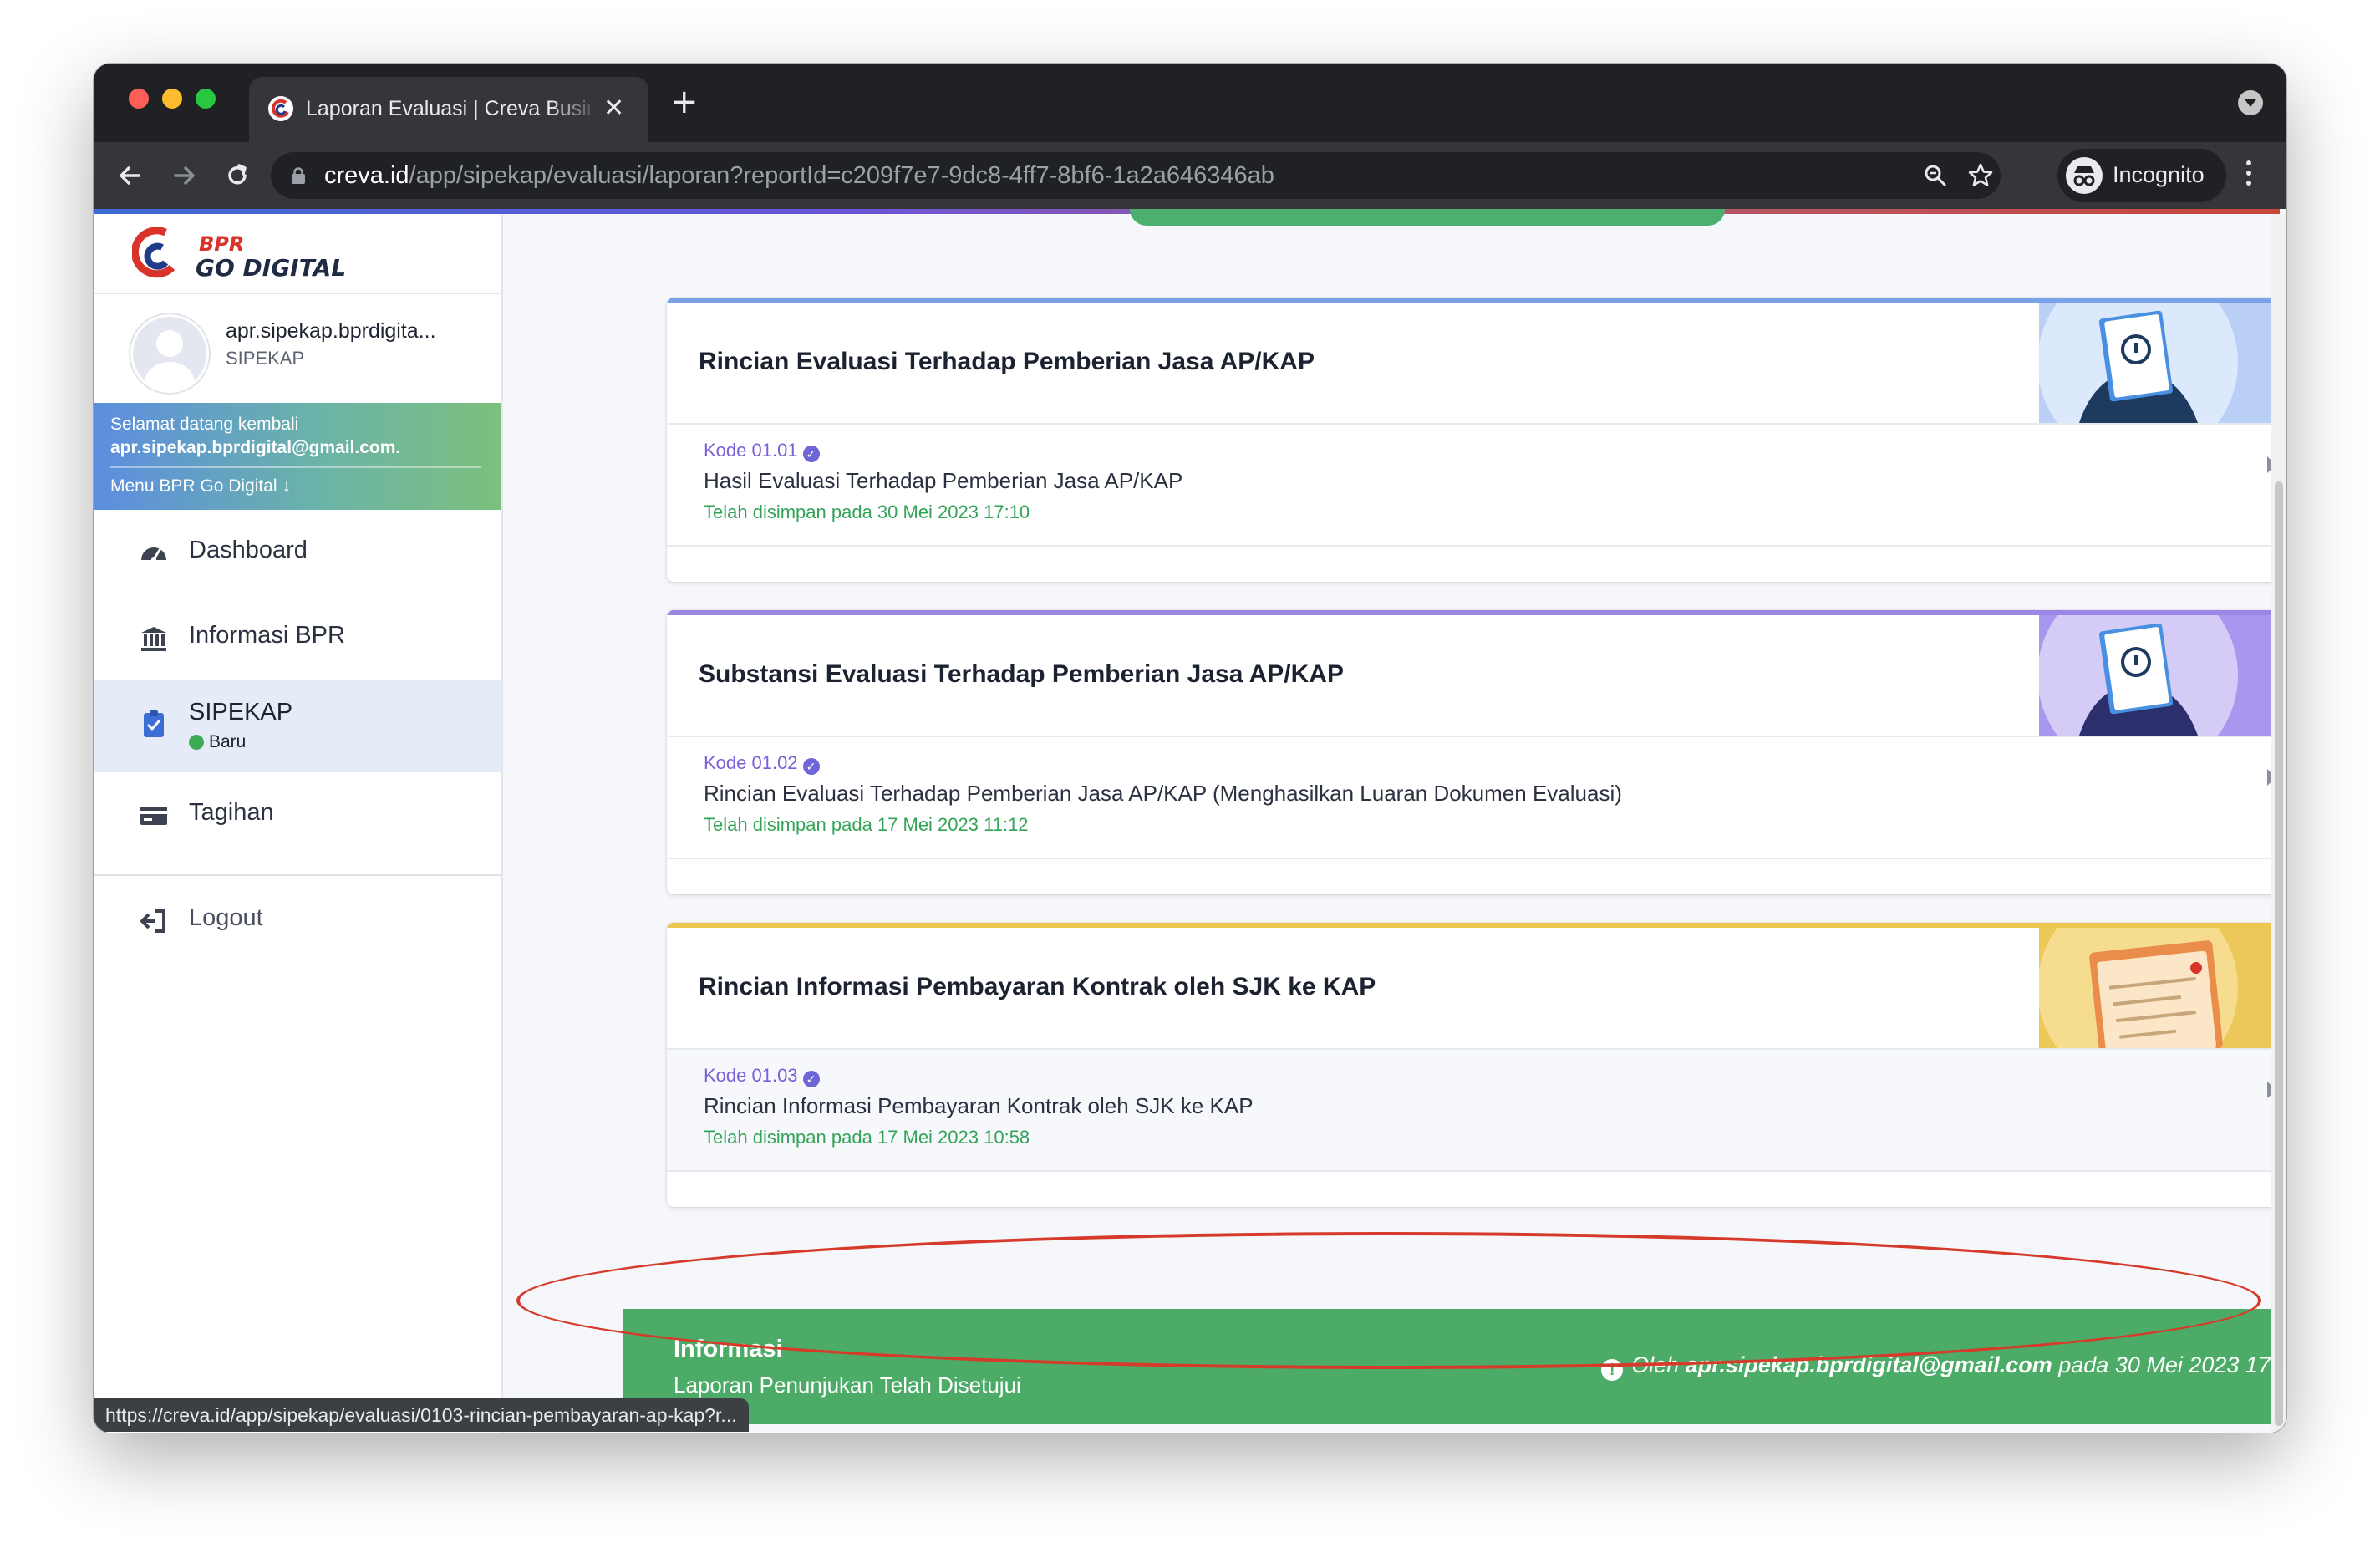 This screenshot has width=2380, height=1558. I want to click on new-tab-button: +, so click(684, 102).